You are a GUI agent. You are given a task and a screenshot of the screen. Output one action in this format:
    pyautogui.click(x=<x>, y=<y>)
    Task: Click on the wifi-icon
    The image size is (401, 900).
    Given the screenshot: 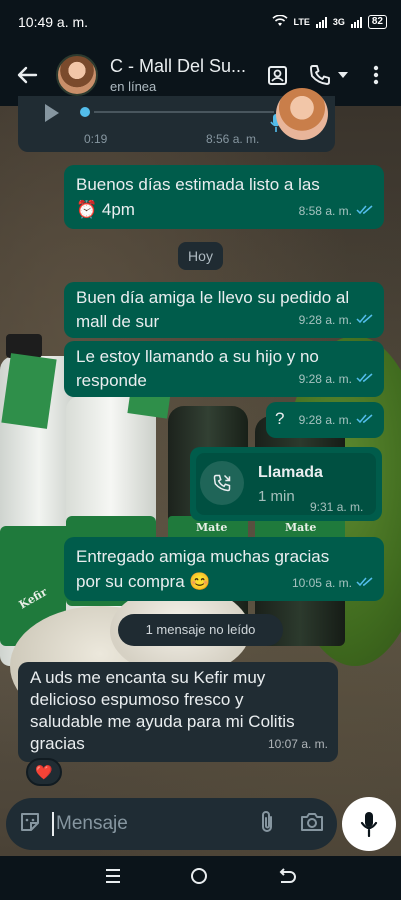 What is the action you would take?
    pyautogui.click(x=279, y=21)
    